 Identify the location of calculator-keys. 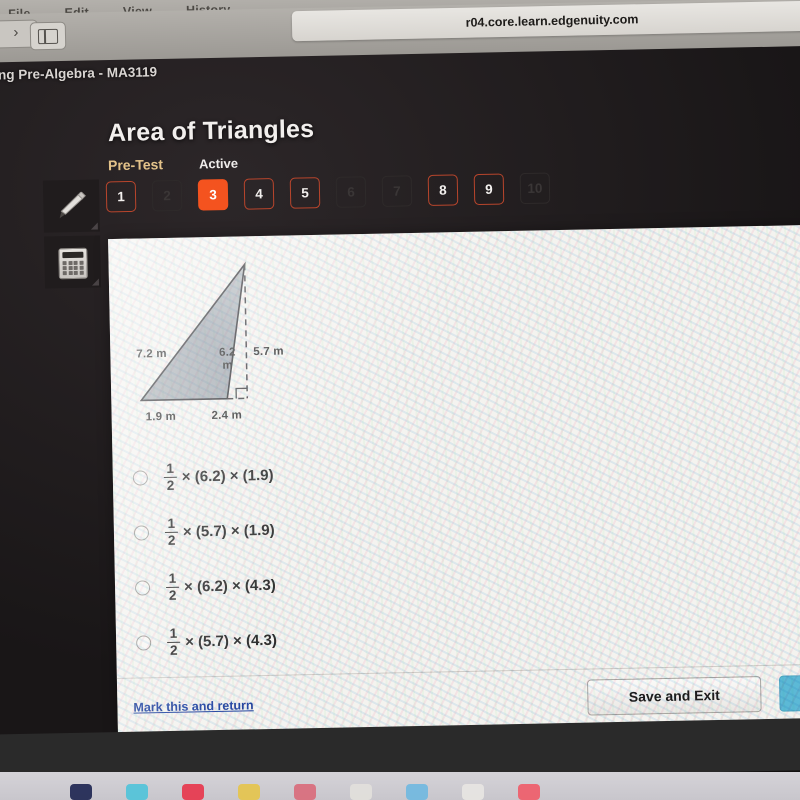
(73, 268).